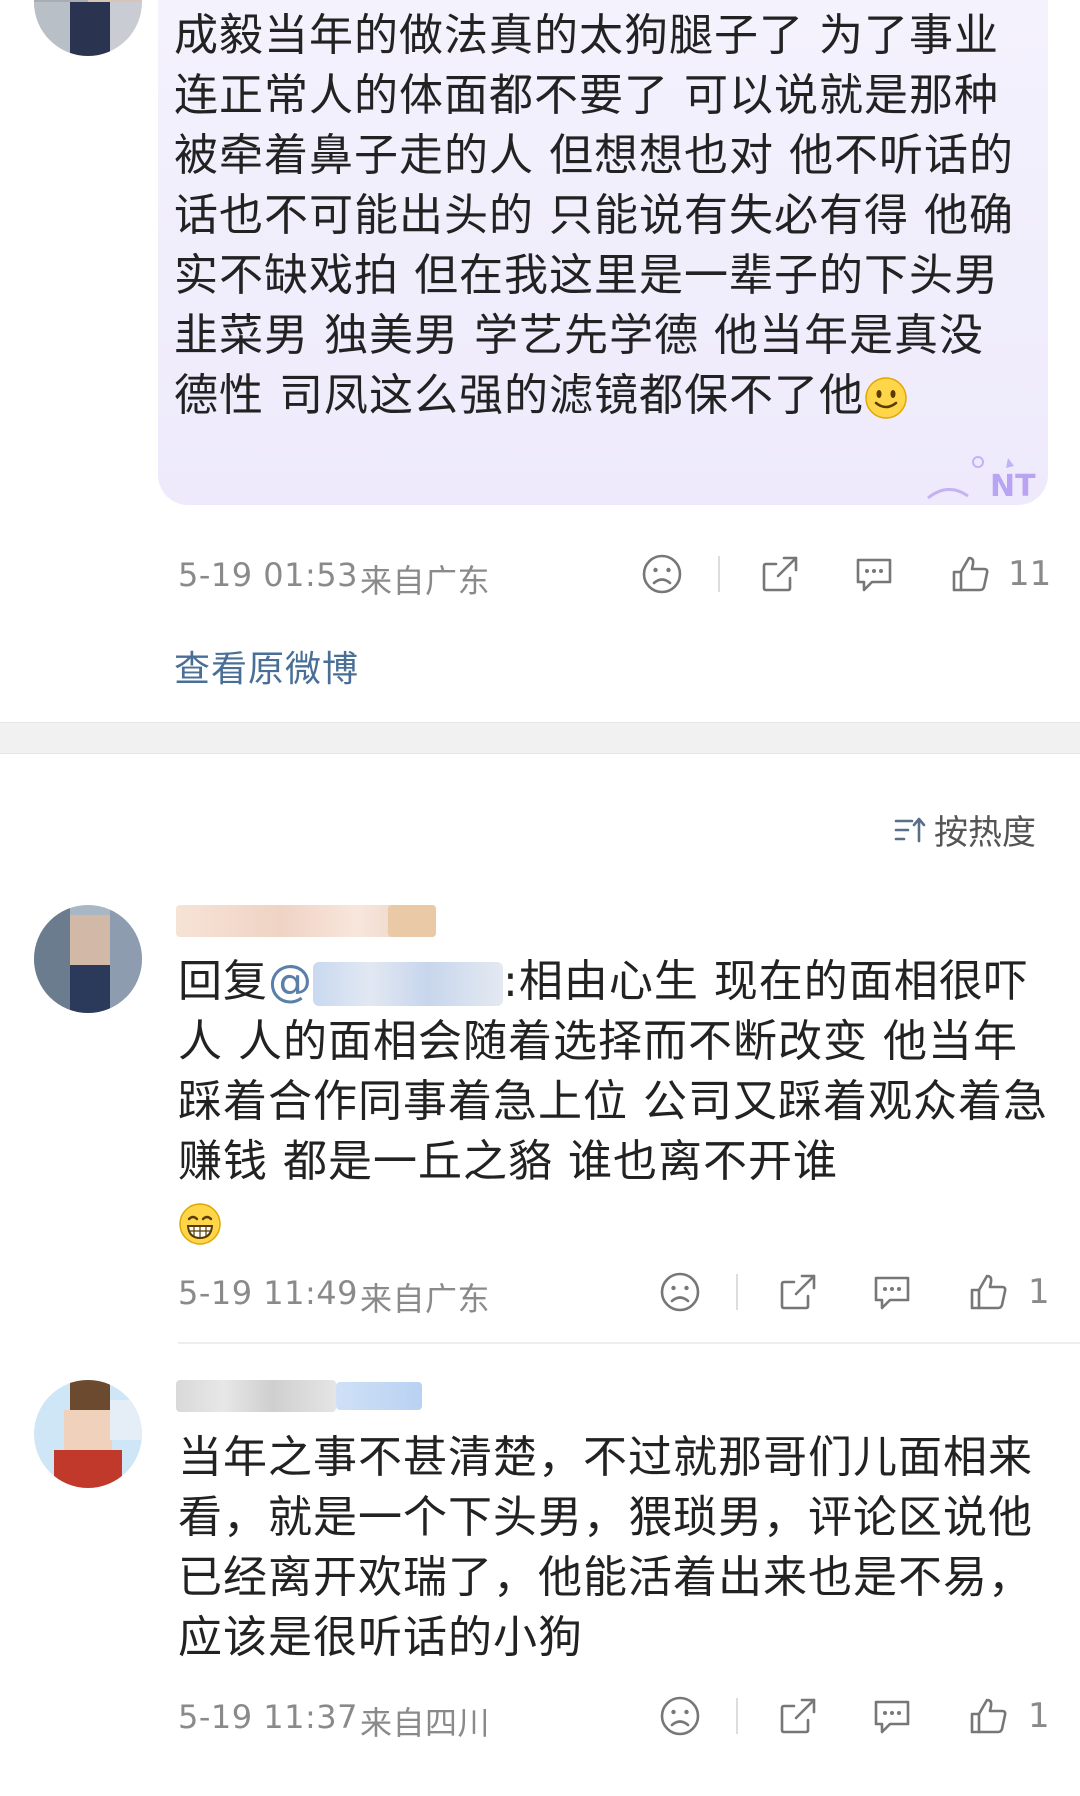 This screenshot has width=1080, height=1796. I want to click on comment-location: 来自四川, so click(425, 1723).